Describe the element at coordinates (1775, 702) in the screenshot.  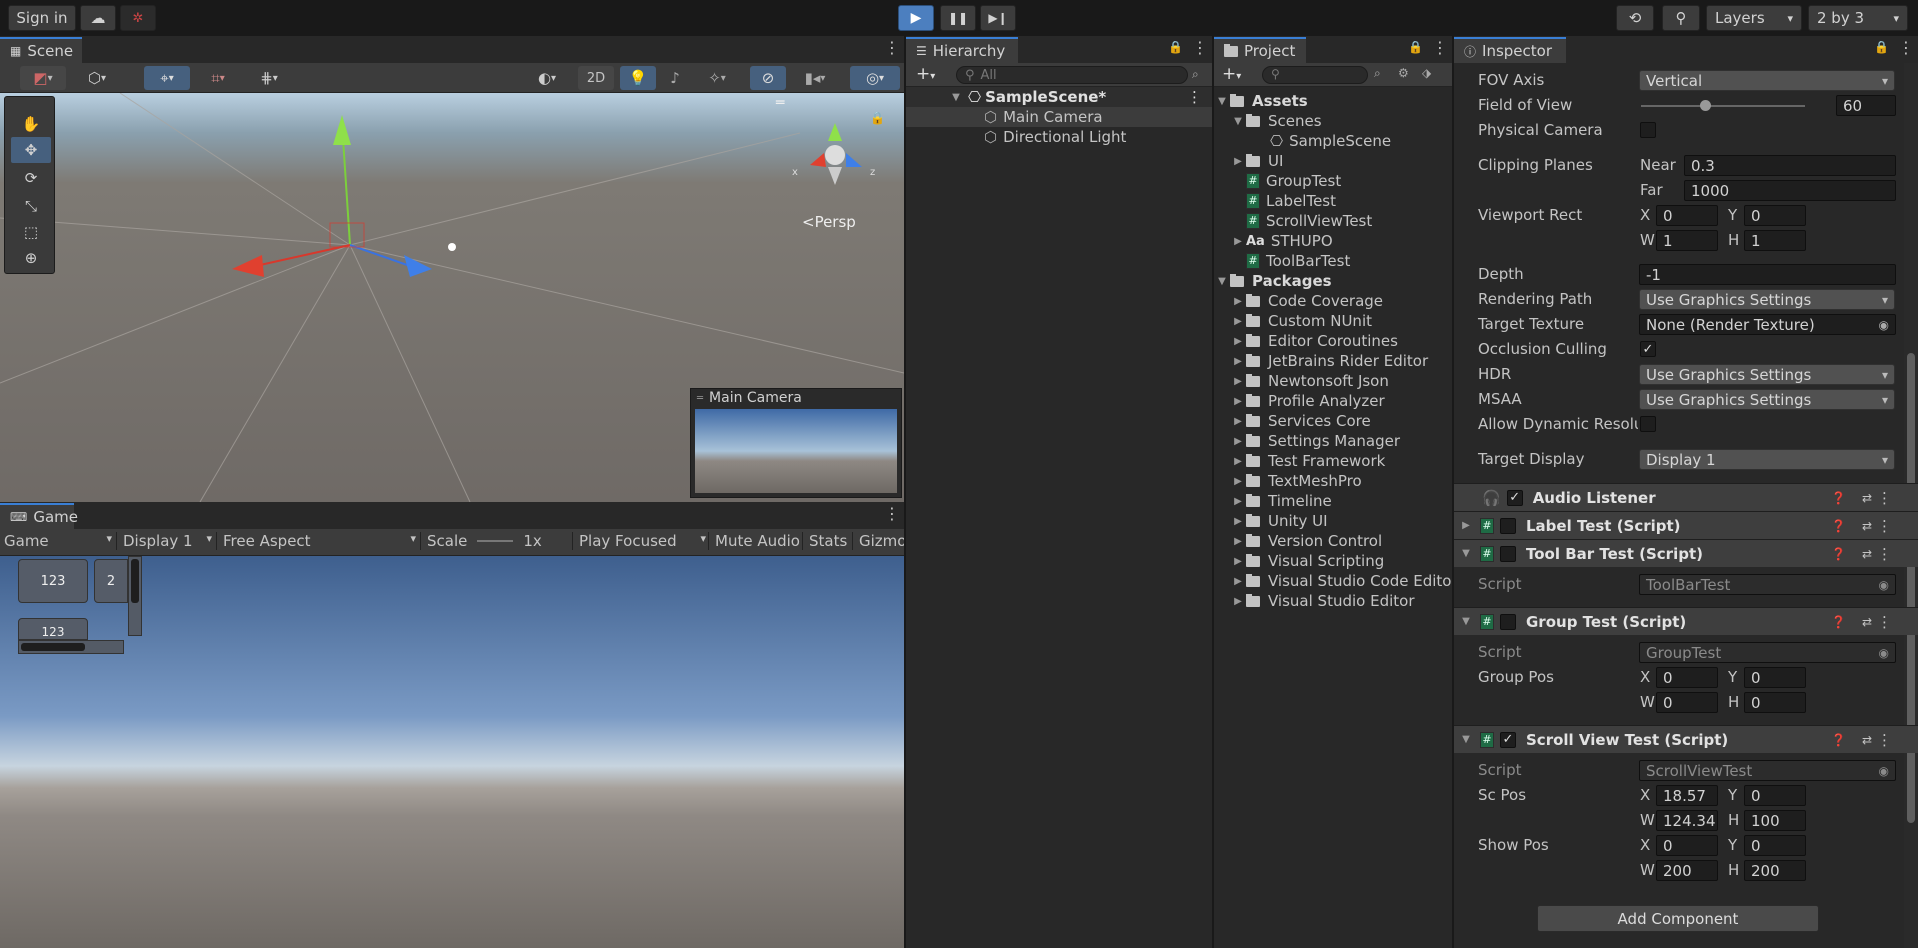
I see `group-pos-h-field: 0` at that location.